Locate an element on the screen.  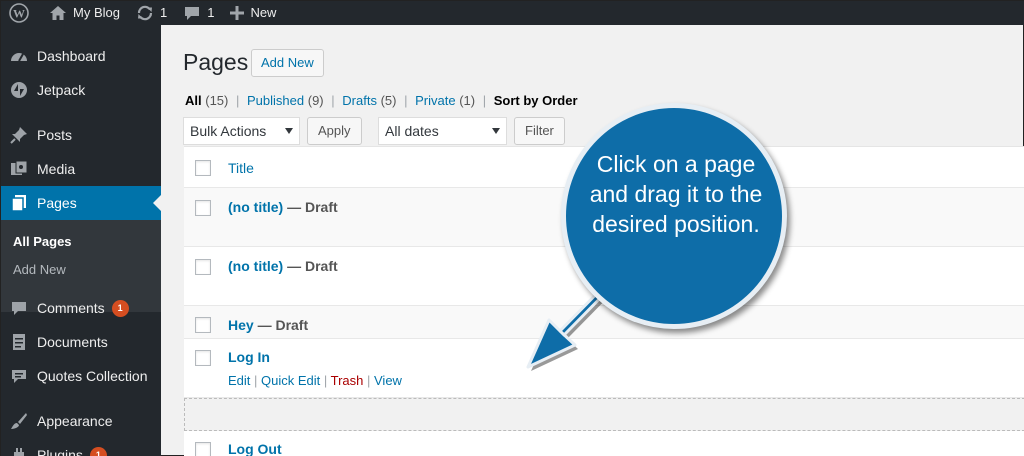
sidebar-item-appearance: Appearance is located at coordinates (81, 421).